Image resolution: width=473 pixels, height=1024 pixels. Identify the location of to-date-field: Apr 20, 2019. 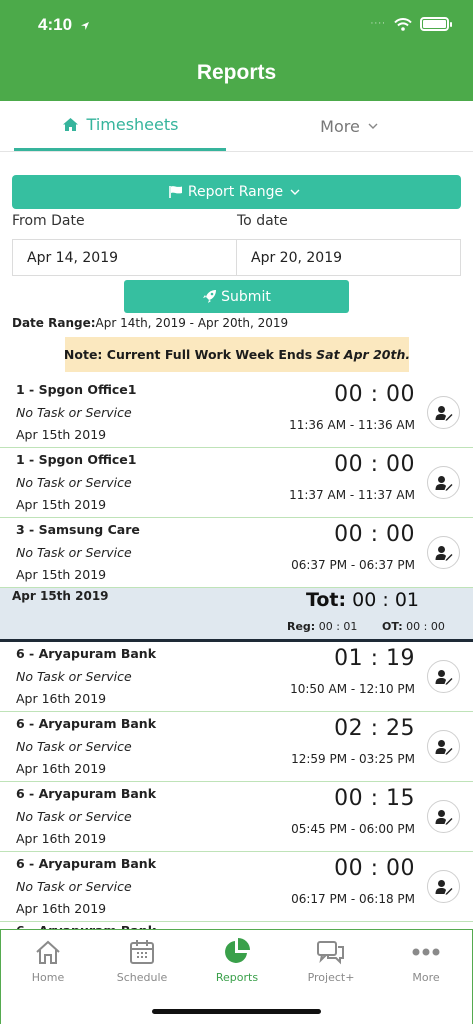
(348, 257).